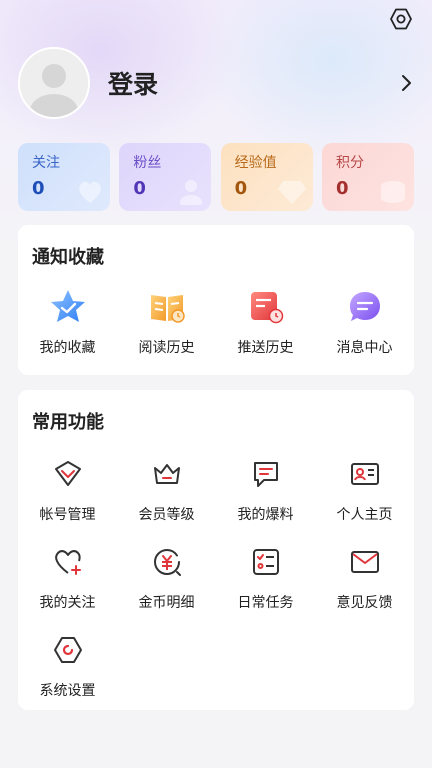  I want to click on heart-plus-icon, so click(68, 562).